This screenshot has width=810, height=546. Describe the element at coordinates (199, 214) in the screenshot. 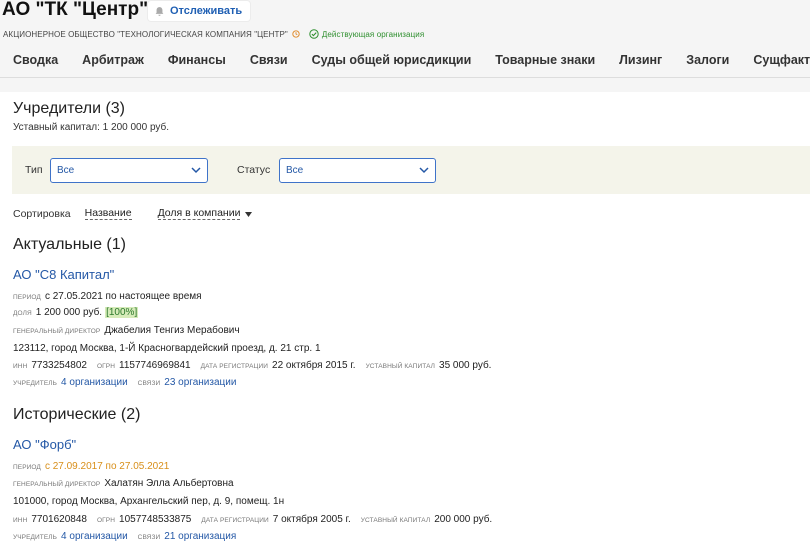

I see `sort-by-share: Доля в компании` at that location.